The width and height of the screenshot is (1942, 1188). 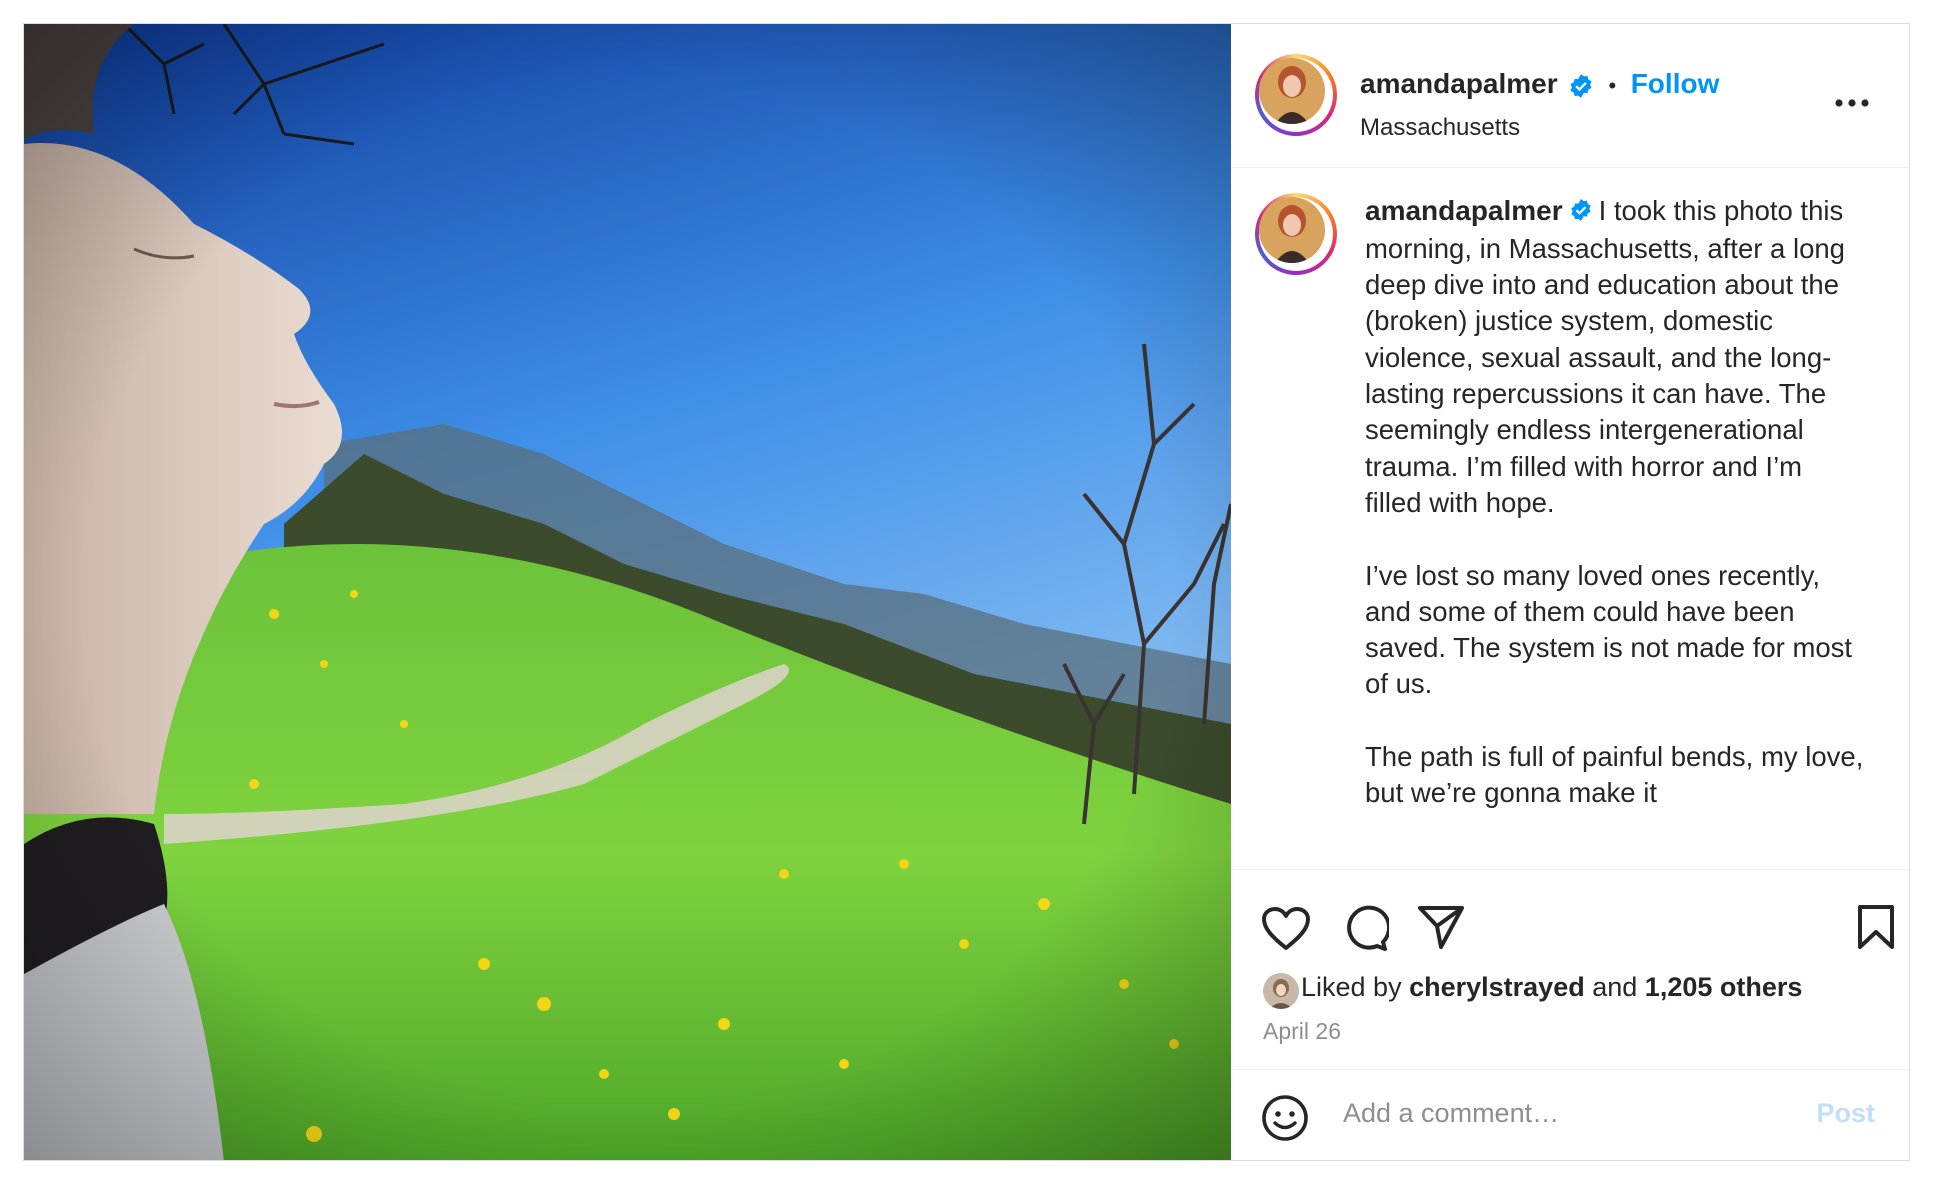 I want to click on likes-conjunction: and, so click(x=1615, y=987).